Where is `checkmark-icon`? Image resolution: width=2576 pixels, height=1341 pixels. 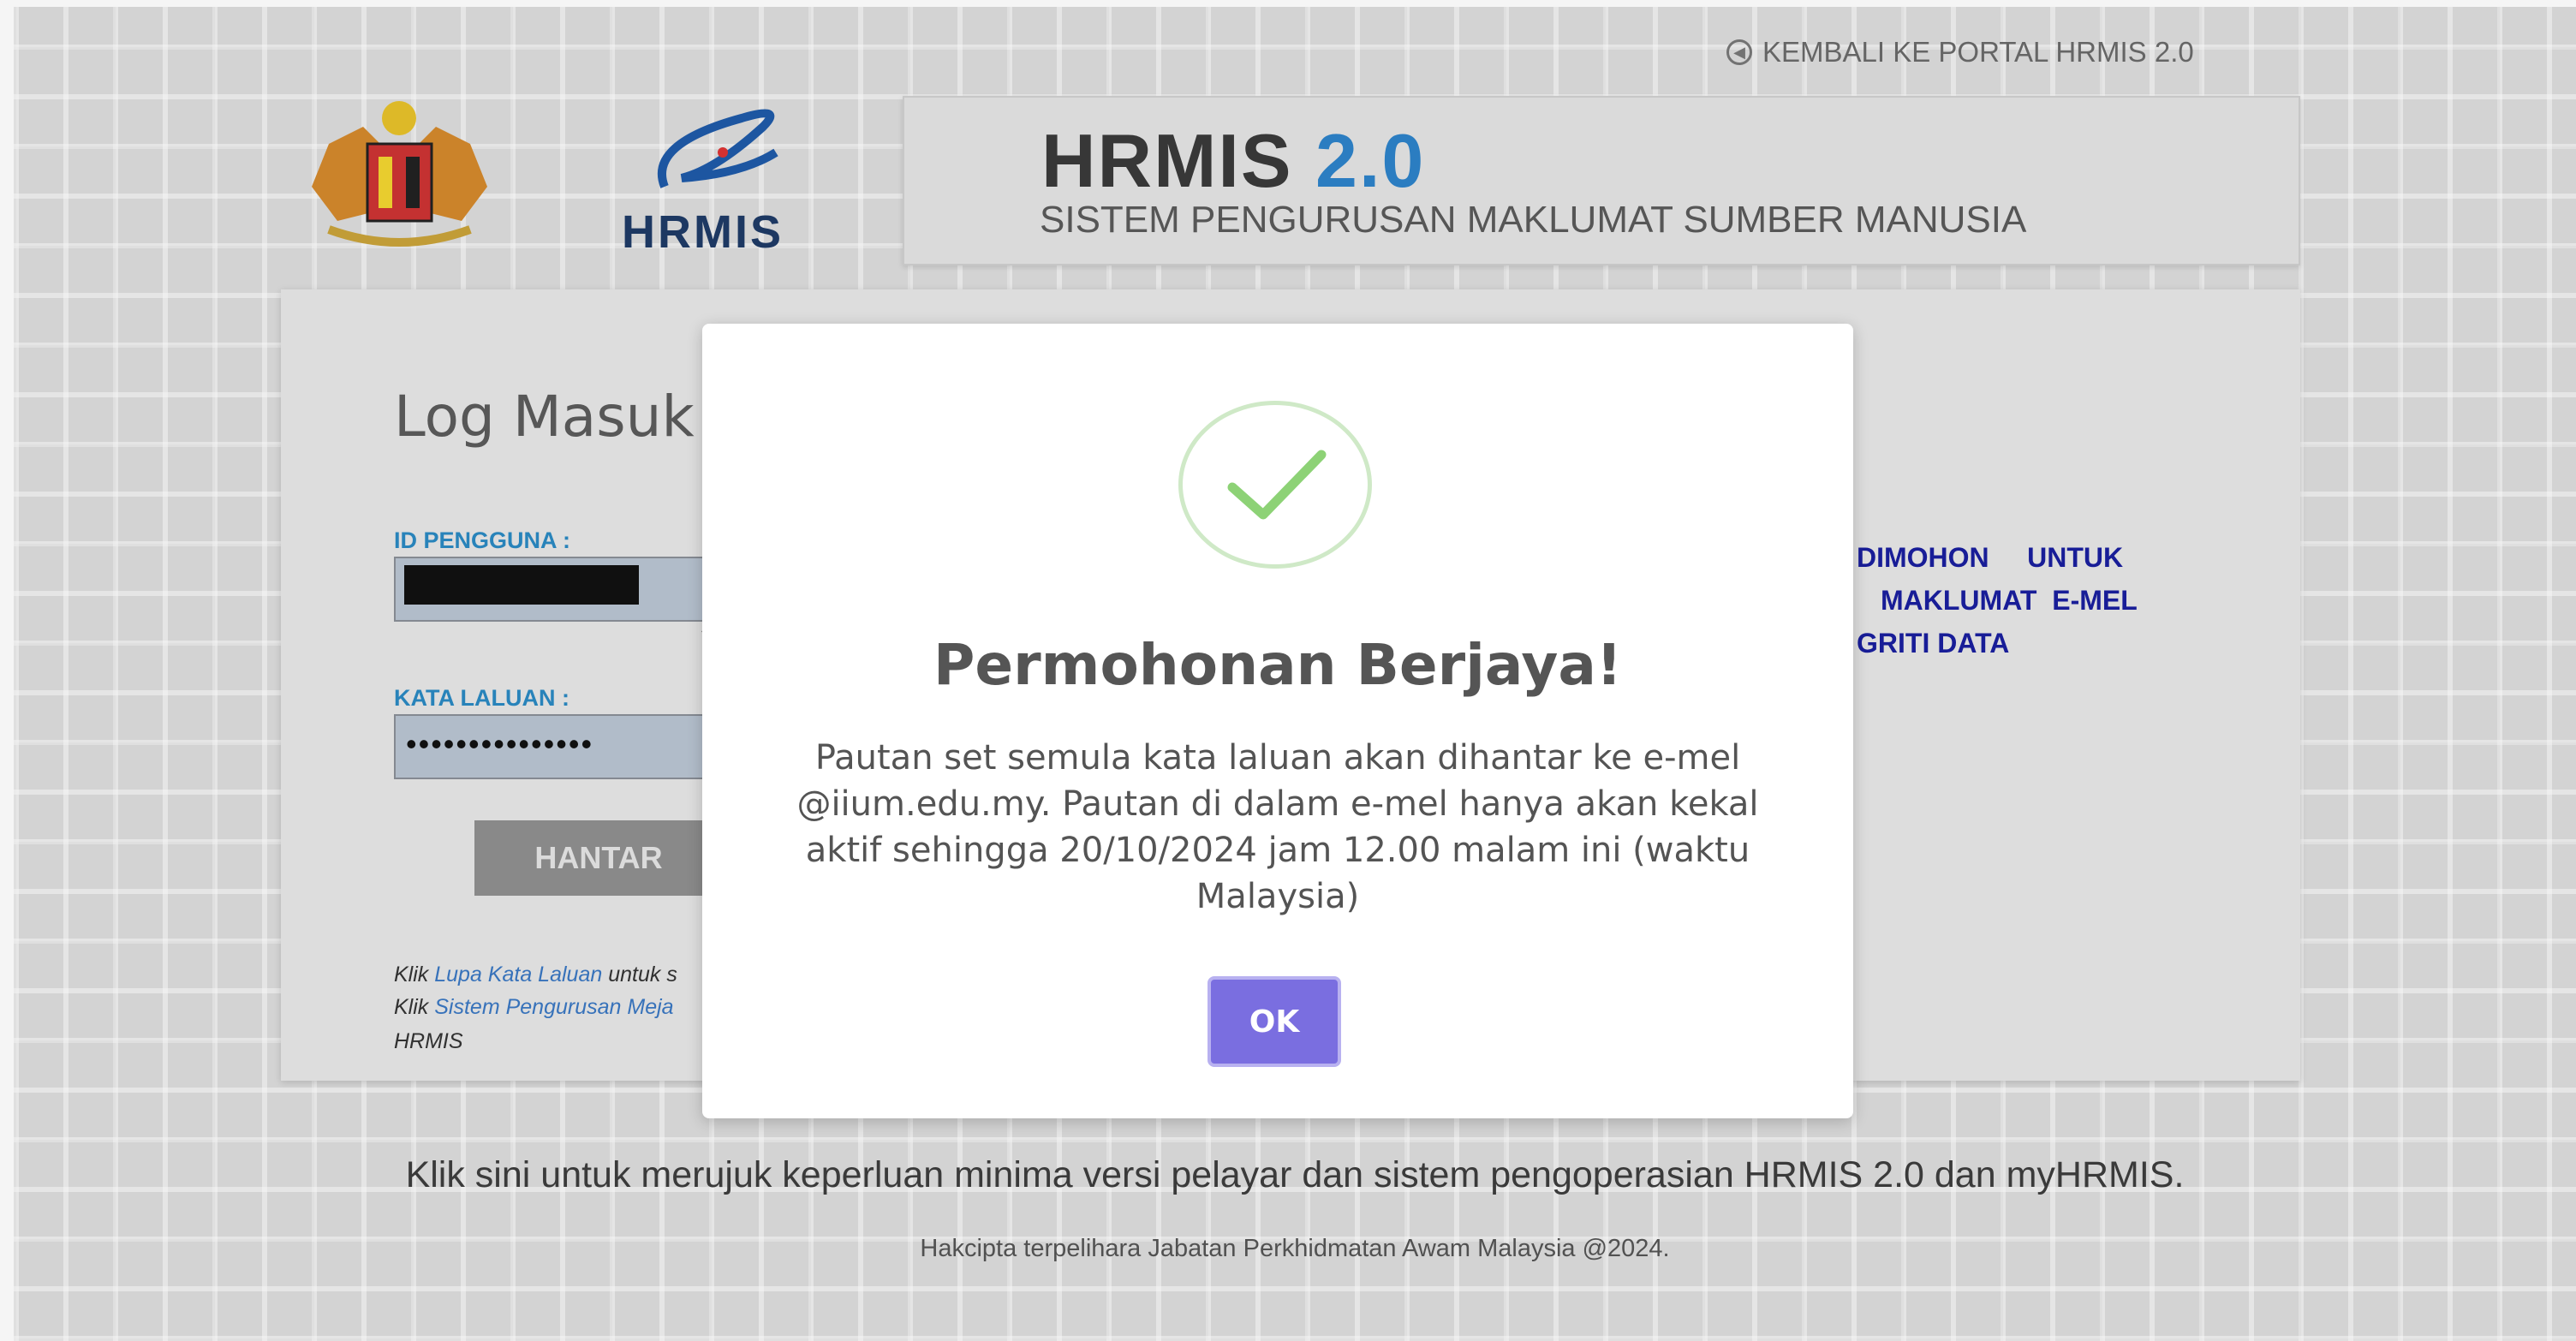 checkmark-icon is located at coordinates (1277, 485).